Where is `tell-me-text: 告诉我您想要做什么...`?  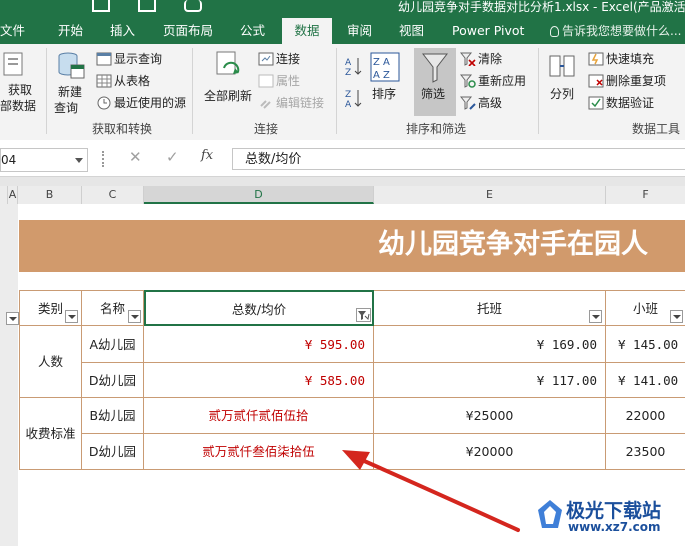
tell-me-text: 告诉我您想要做什么... is located at coordinates (622, 31).